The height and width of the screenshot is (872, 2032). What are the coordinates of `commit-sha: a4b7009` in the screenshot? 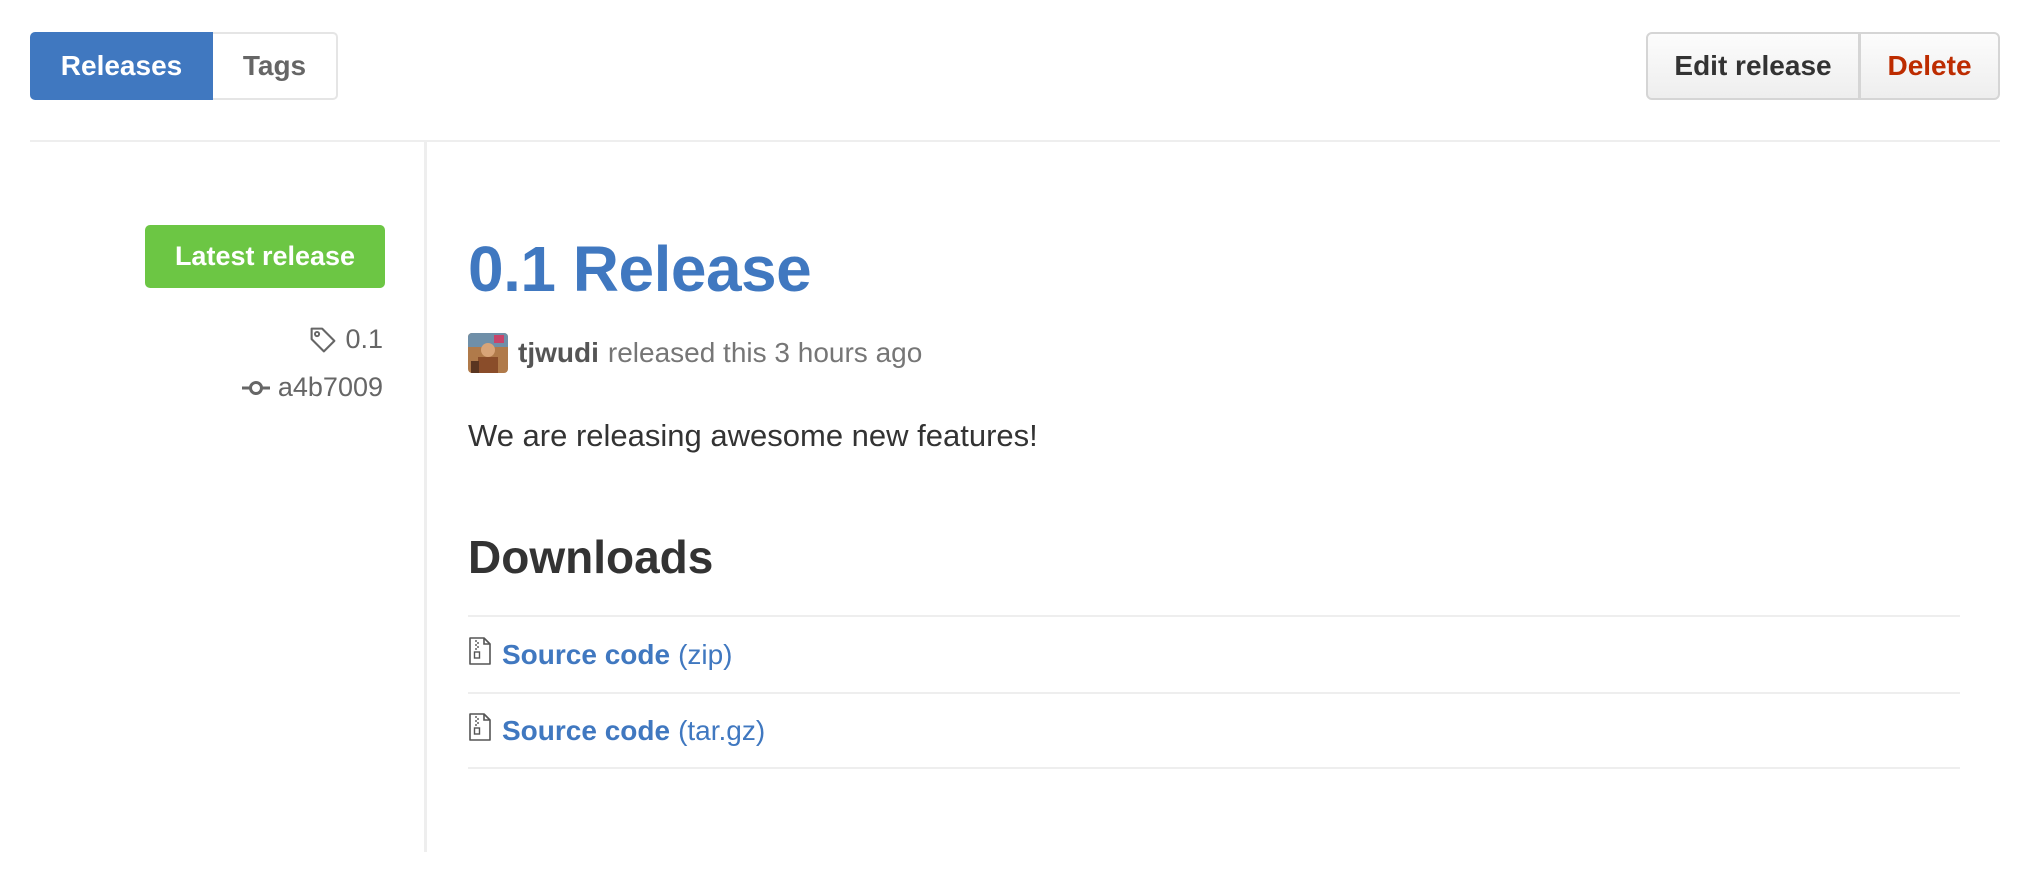 It's located at (330, 387).